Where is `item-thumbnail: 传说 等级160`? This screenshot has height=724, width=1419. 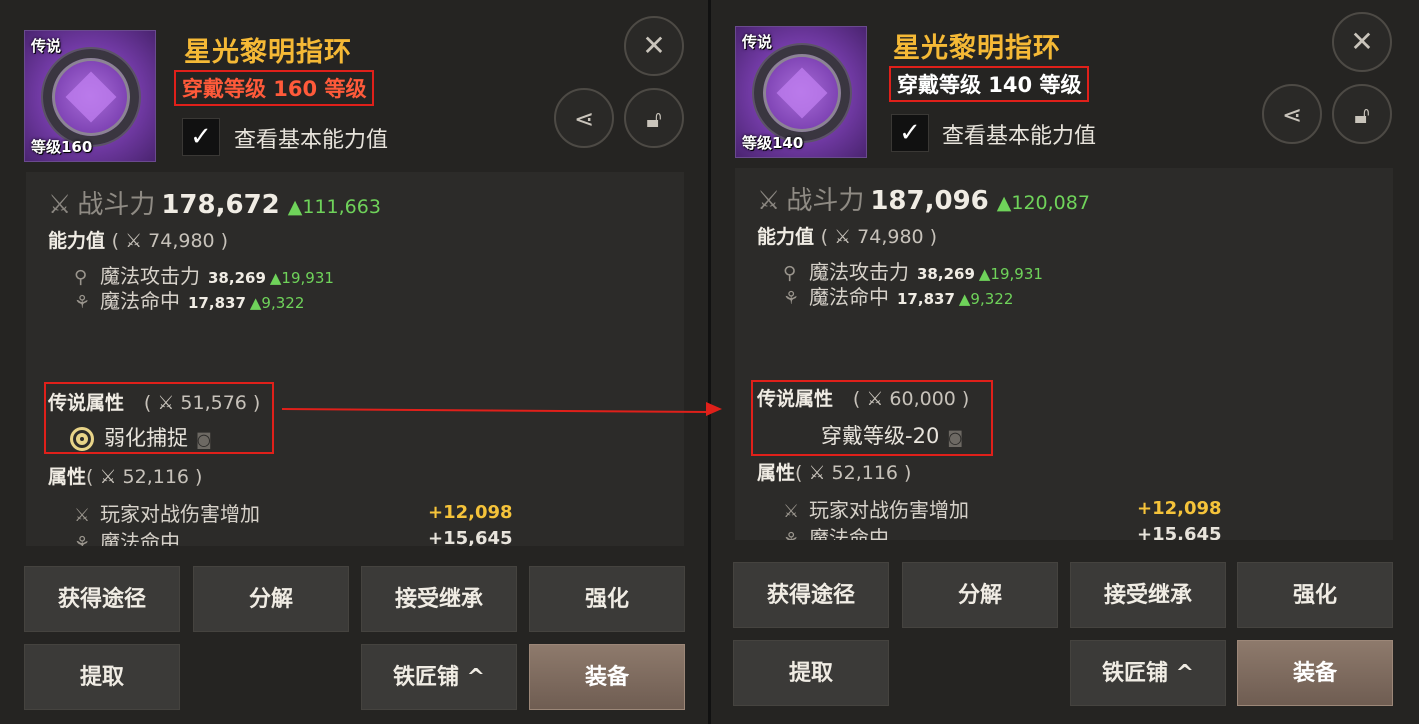
item-thumbnail: 传说 等级160 is located at coordinates (90, 96).